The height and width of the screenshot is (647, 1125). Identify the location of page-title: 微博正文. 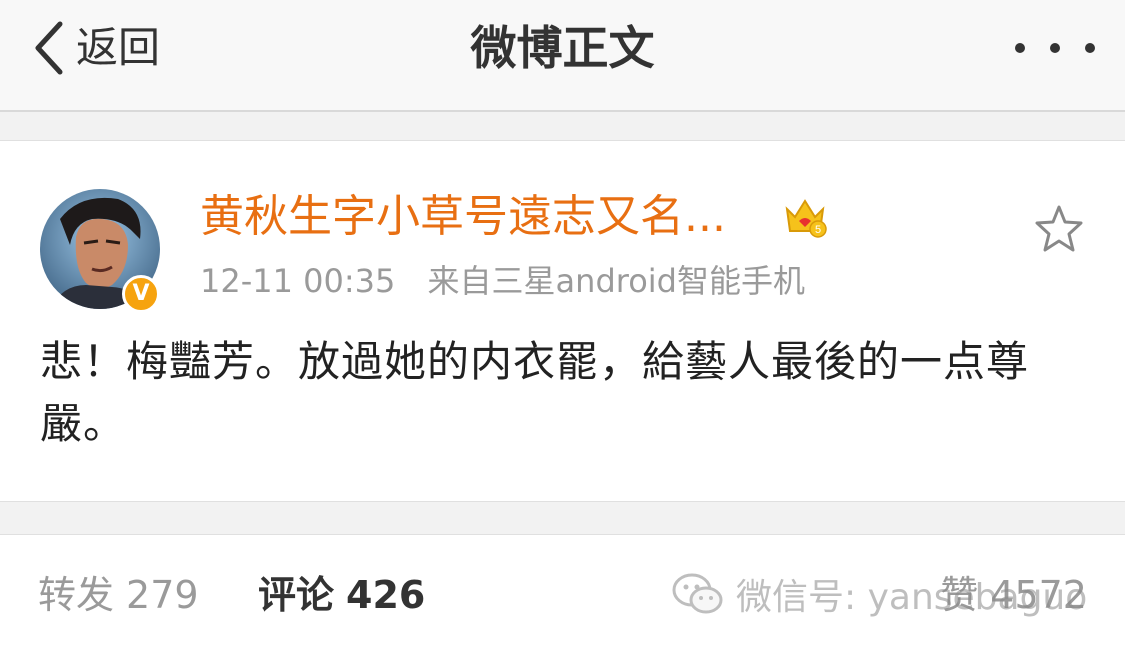
(562, 48).